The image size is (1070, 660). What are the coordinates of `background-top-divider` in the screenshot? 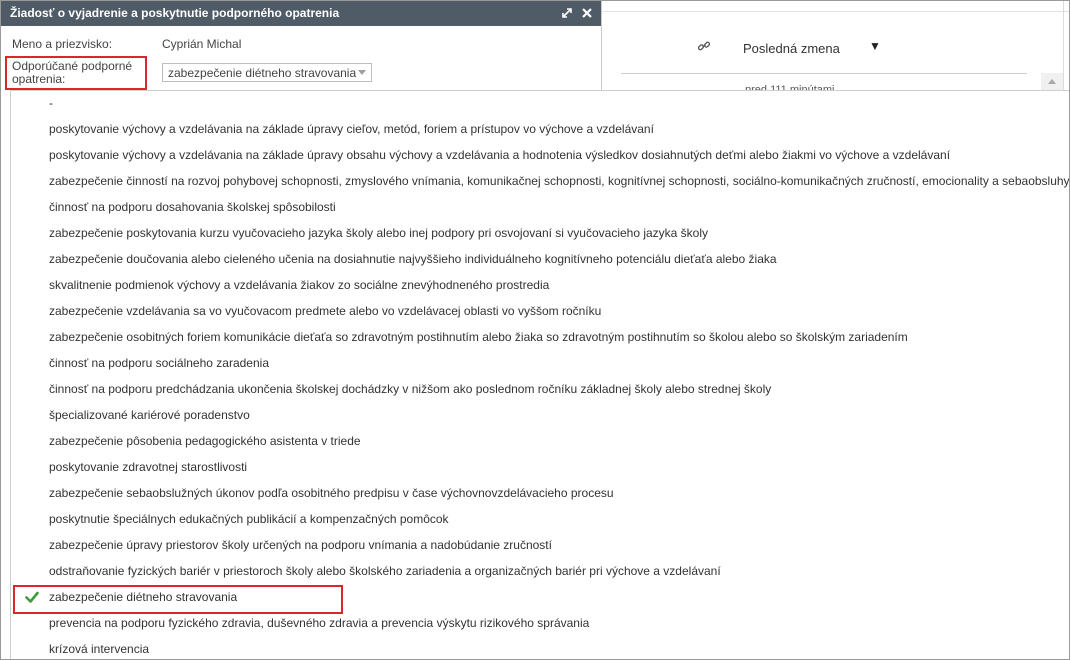 It's located at (835, 11).